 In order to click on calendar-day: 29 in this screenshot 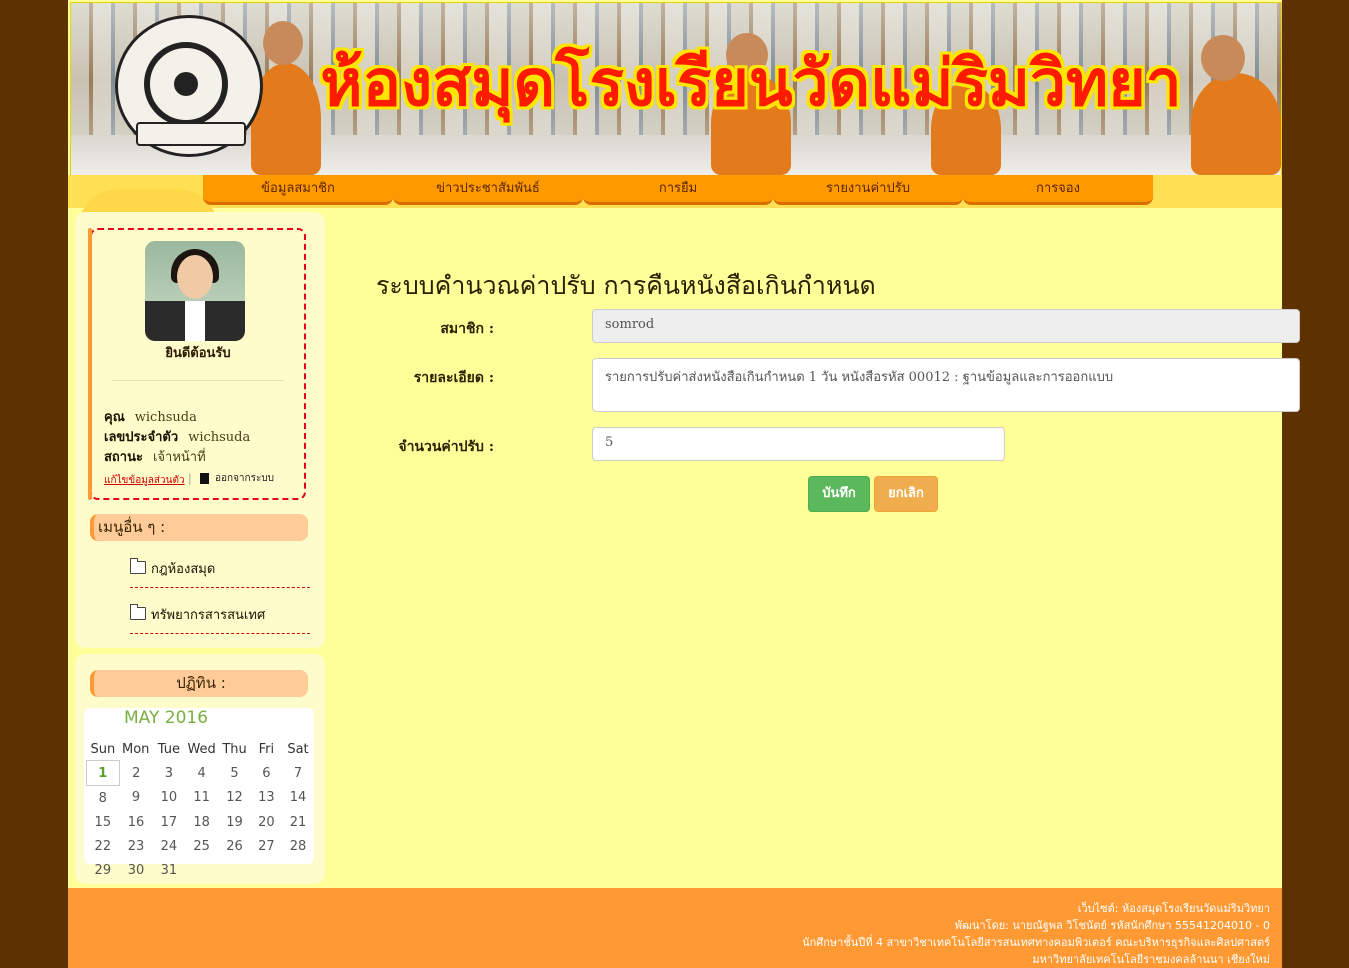, I will do `click(103, 870)`.